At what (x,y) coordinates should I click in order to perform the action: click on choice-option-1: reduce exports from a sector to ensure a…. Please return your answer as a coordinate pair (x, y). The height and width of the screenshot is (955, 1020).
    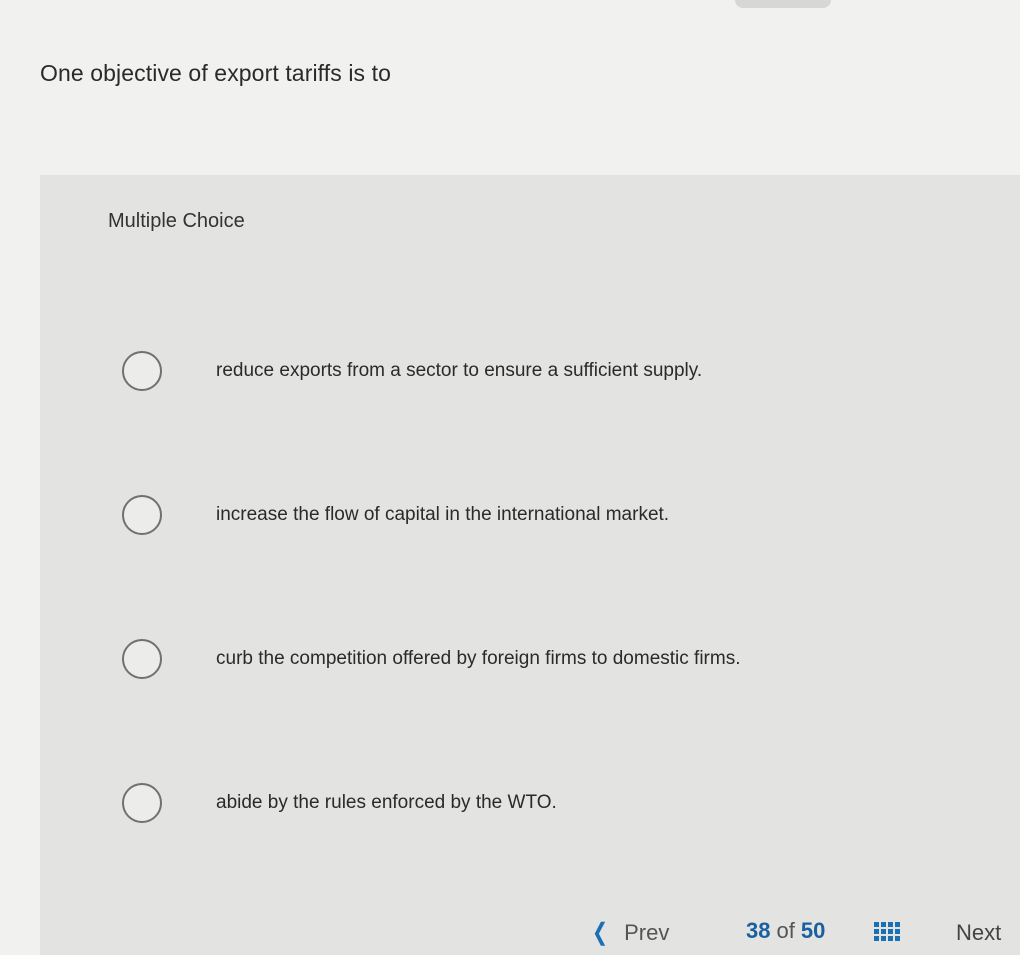
    Looking at the image, I should click on (562, 371).